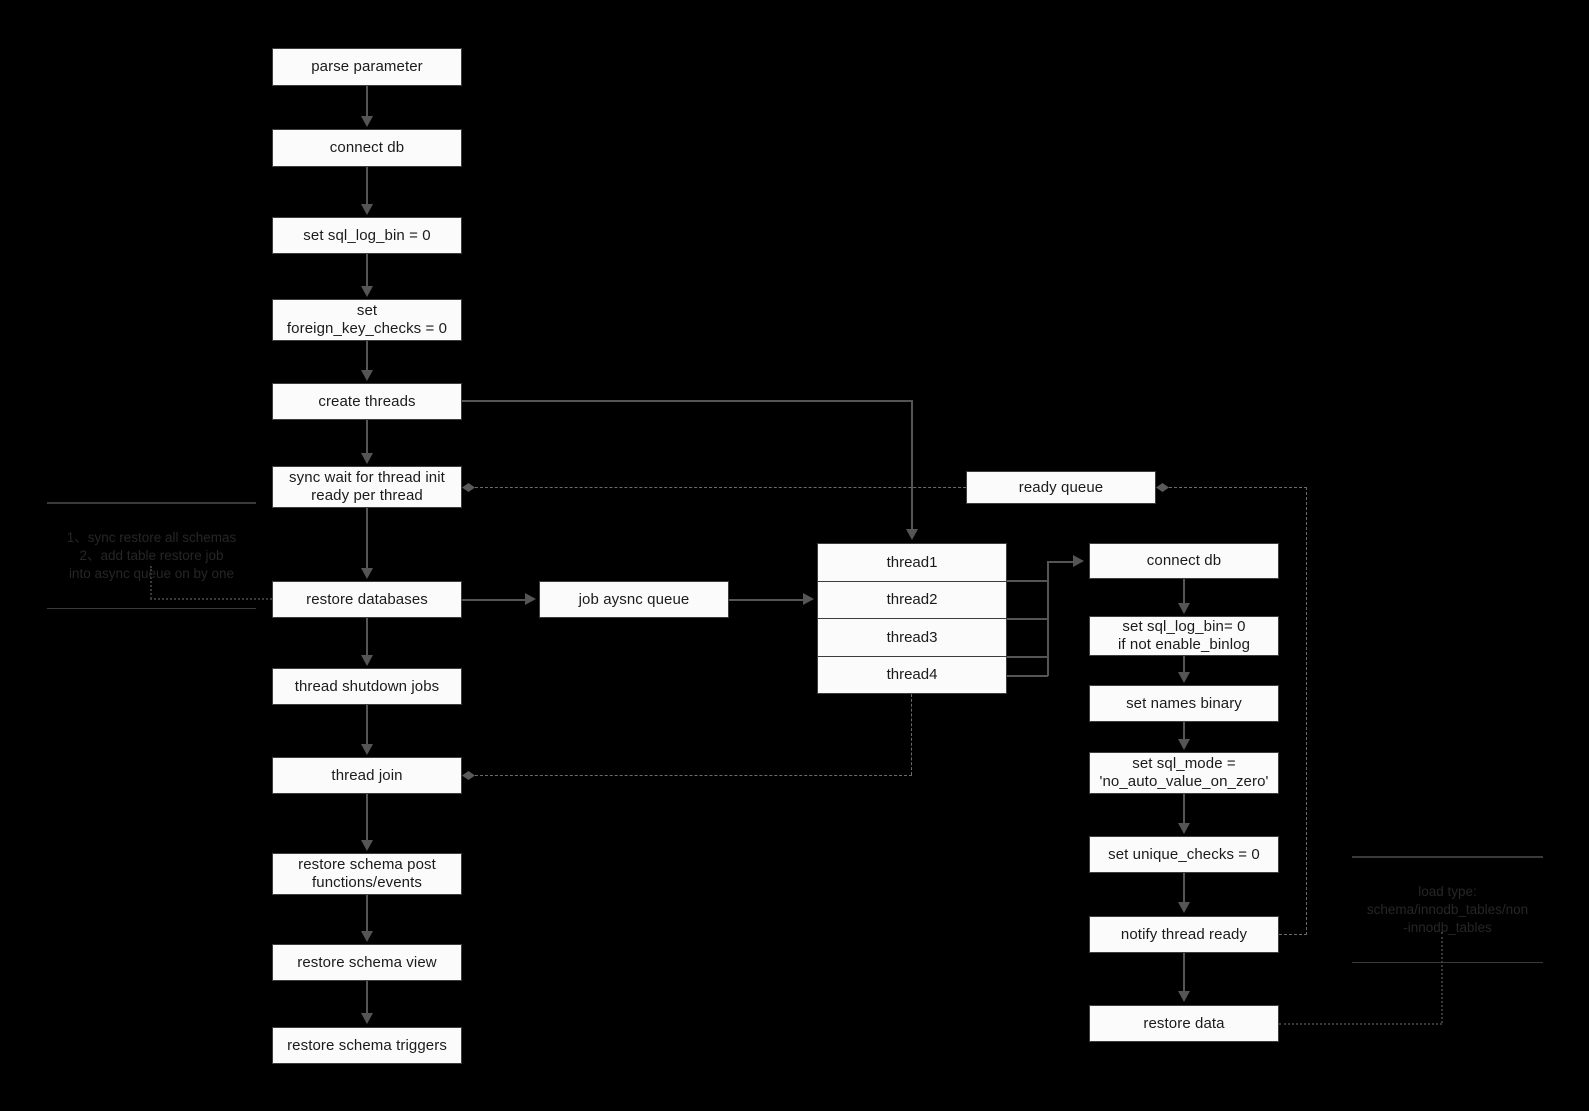  What do you see at coordinates (1184, 854) in the screenshot?
I see `node-worker-set-unique-checks: set unique_checks = 0` at bounding box center [1184, 854].